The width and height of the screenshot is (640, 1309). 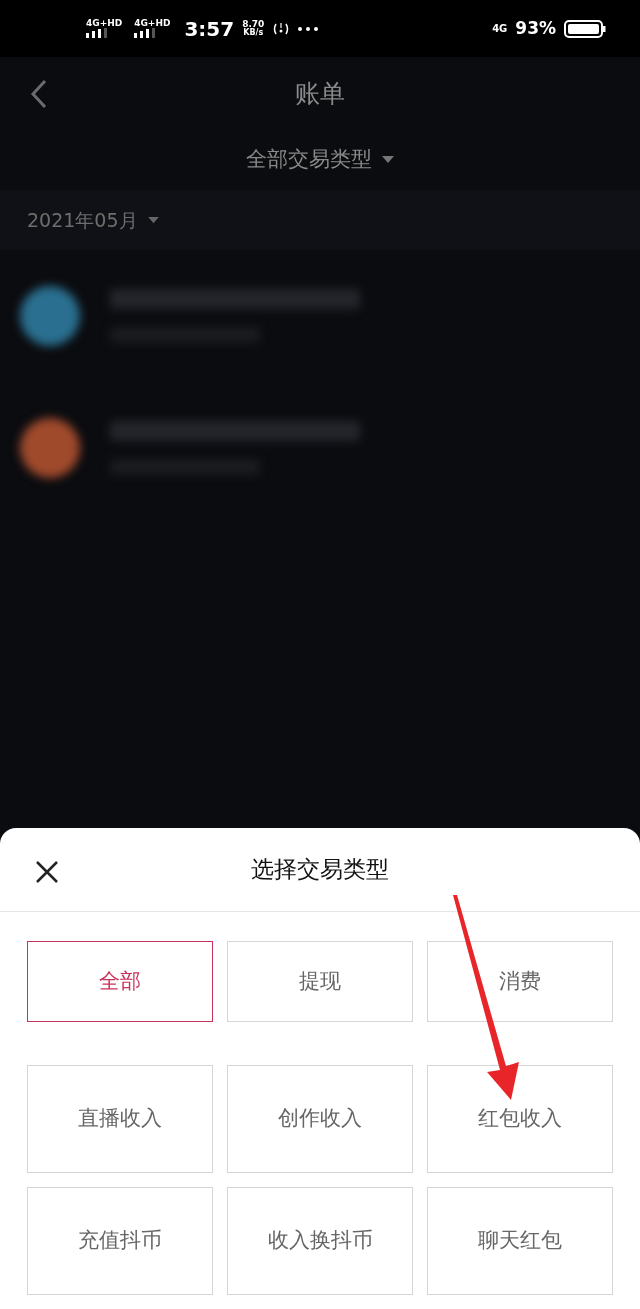 What do you see at coordinates (209, 29) in the screenshot?
I see `clock: 3:57` at bounding box center [209, 29].